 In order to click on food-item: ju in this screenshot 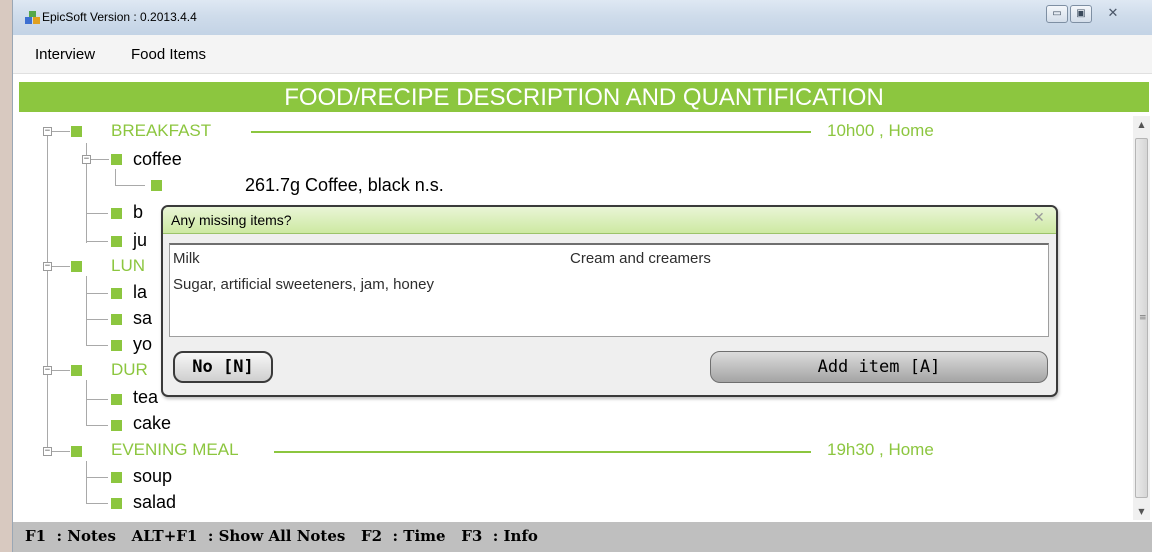, I will do `click(140, 240)`.